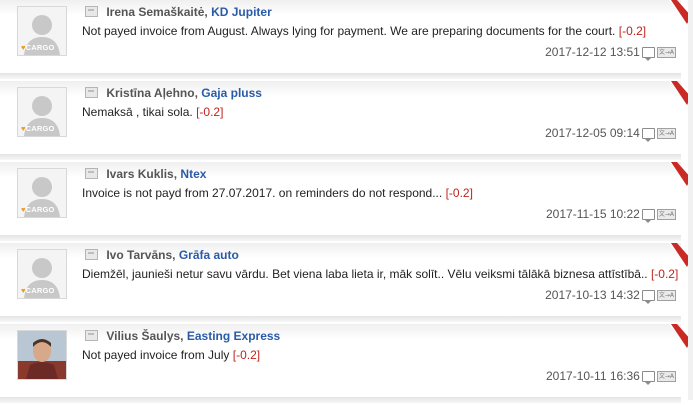 Image resolution: width=693 pixels, height=405 pixels. I want to click on review-date: 2017-12-12 13:51, so click(592, 52).